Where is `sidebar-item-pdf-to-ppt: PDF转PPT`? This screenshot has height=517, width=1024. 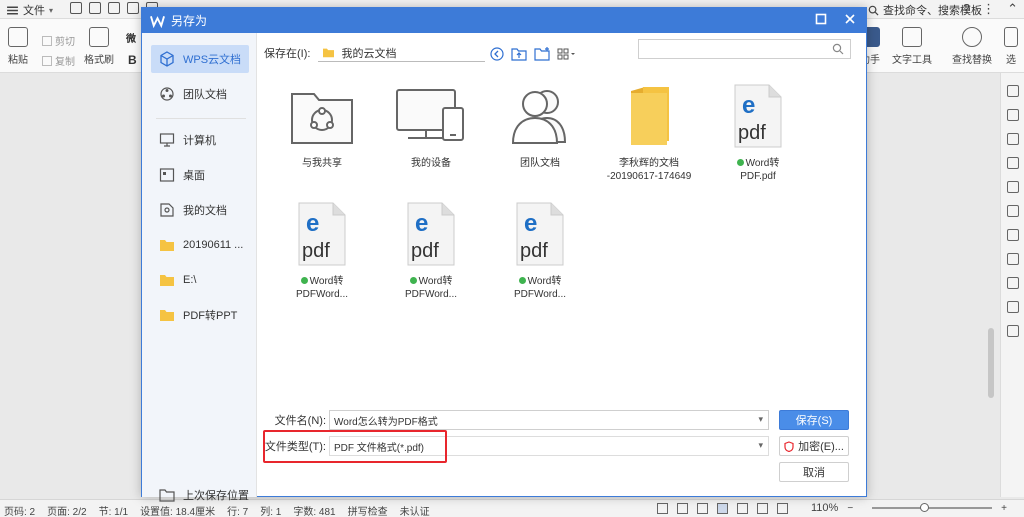 sidebar-item-pdf-to-ppt: PDF转PPT is located at coordinates (200, 315).